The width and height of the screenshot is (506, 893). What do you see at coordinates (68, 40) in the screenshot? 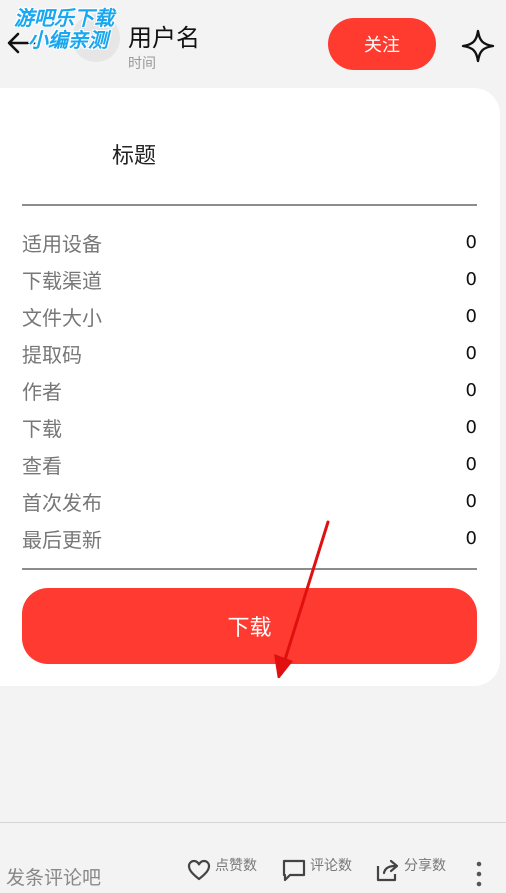
I see `watermark-line2: 小编亲测` at bounding box center [68, 40].